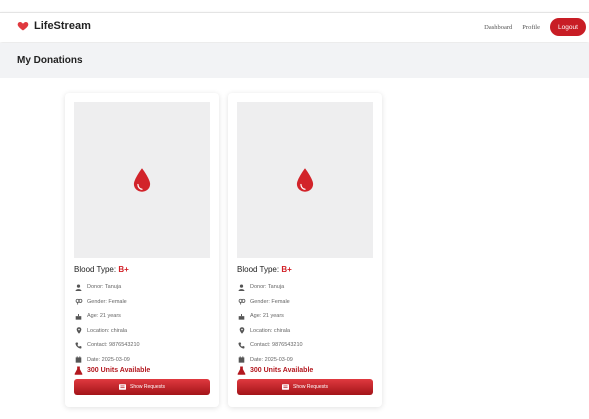  What do you see at coordinates (294, 27) in the screenshot?
I see `navbar: LifeStream Dashboard Profile Logout` at bounding box center [294, 27].